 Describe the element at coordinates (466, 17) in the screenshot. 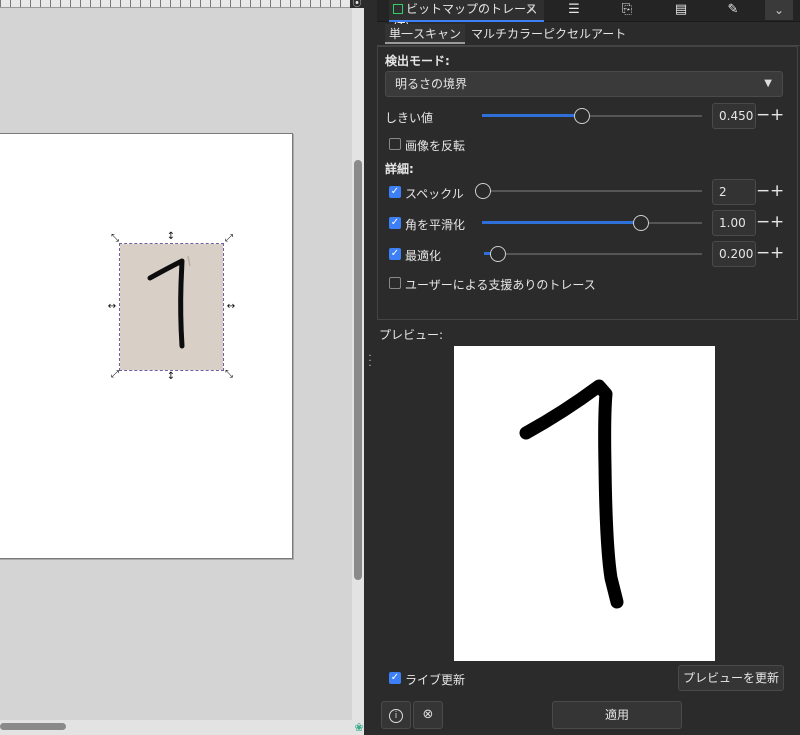

I see `tab-trace-bitmap: ビットマップのトレース(T) ×` at that location.